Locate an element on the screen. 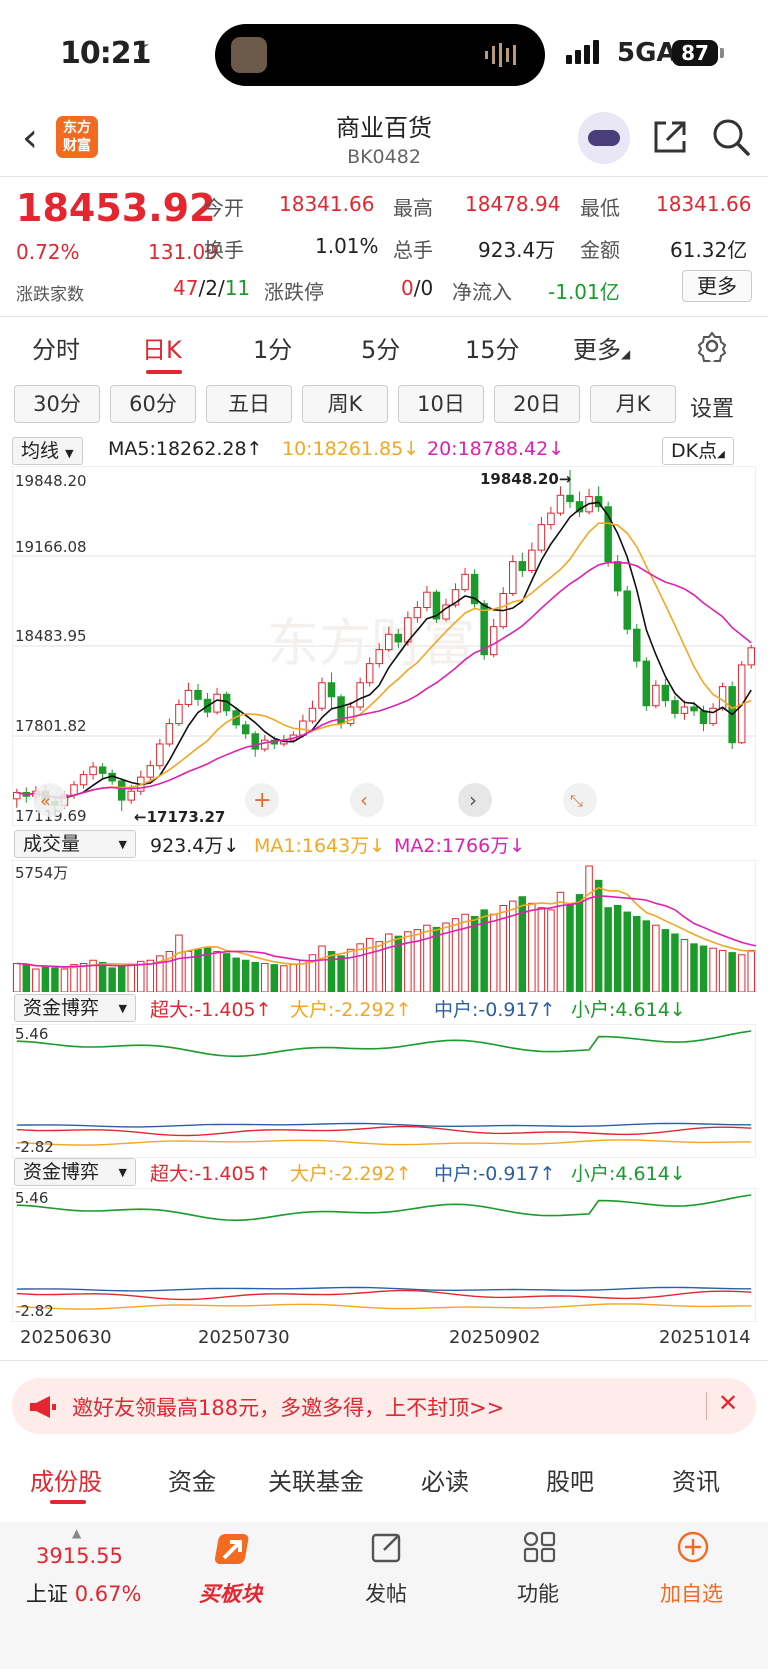  audio-wave-icon is located at coordinates (500, 55).